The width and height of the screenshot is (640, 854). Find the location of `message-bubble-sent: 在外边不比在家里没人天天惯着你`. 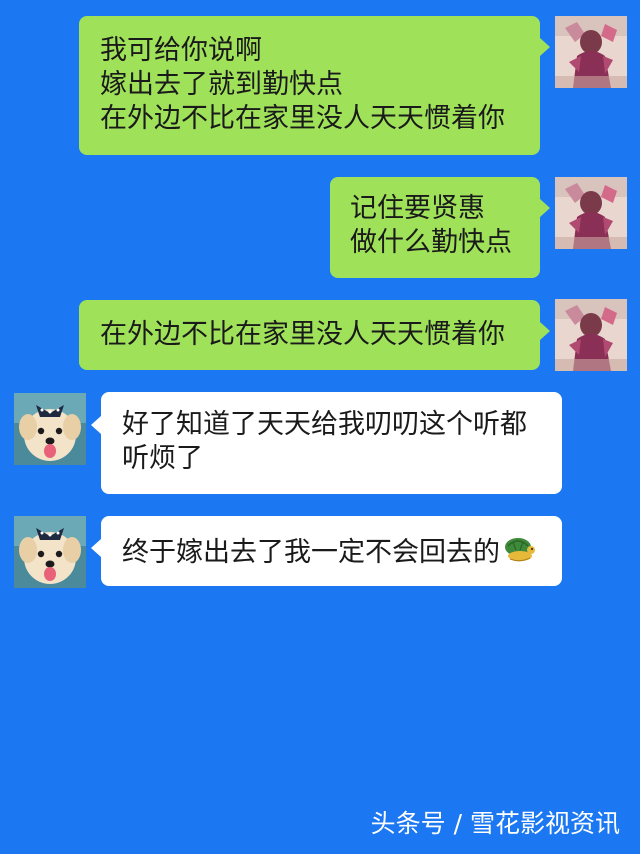

message-bubble-sent: 在外边不比在家里没人天天惯着你 is located at coordinates (309, 335).